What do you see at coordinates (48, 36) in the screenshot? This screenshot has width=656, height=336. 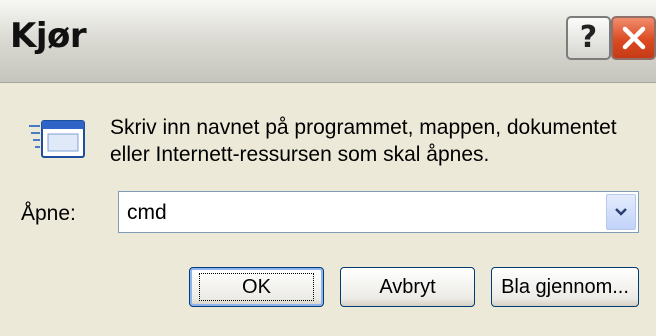 I see `window-title: Kjør` at bounding box center [48, 36].